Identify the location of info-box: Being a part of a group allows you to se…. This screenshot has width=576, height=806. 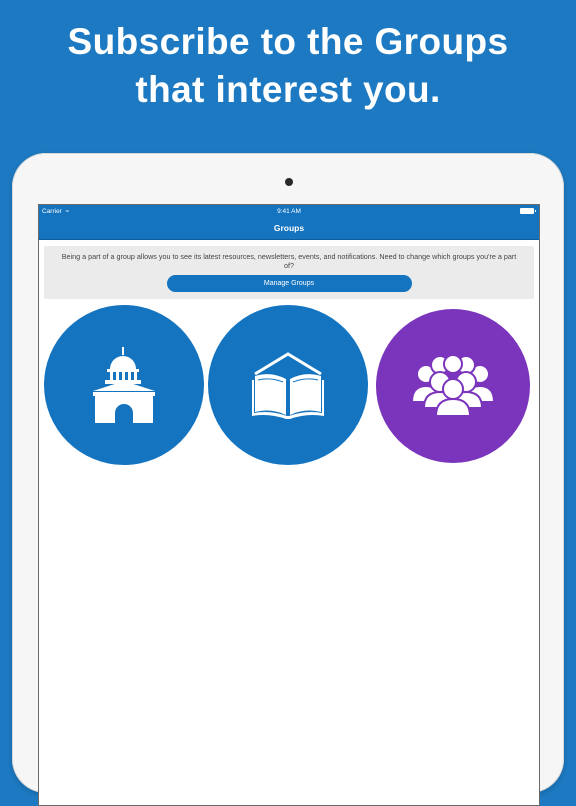
(289, 272).